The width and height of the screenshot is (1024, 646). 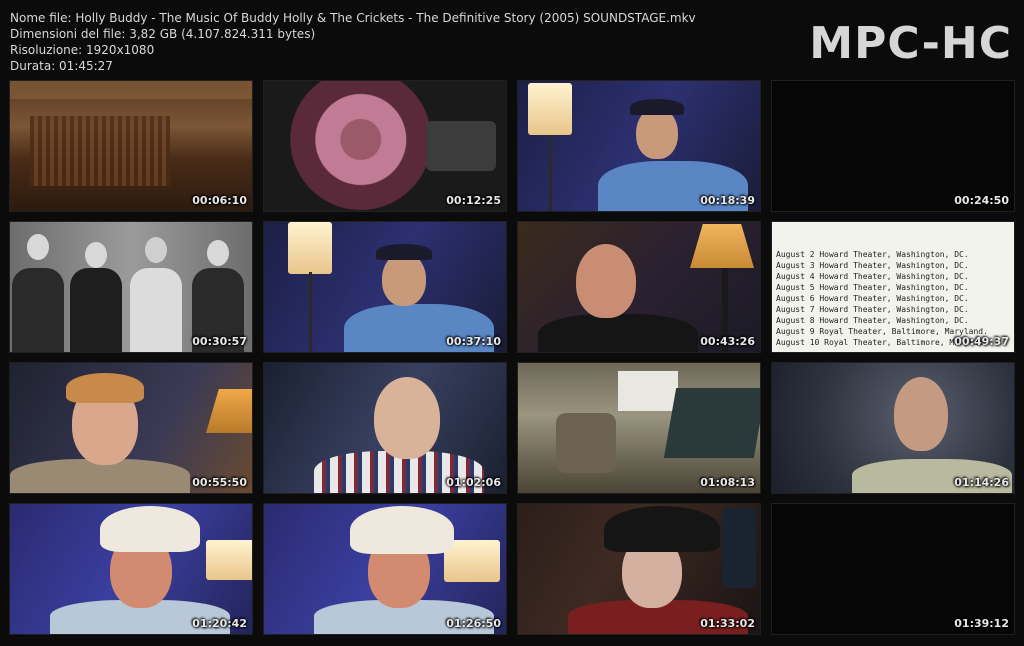 What do you see at coordinates (981, 341) in the screenshot?
I see `timestamp: 00:49:37` at bounding box center [981, 341].